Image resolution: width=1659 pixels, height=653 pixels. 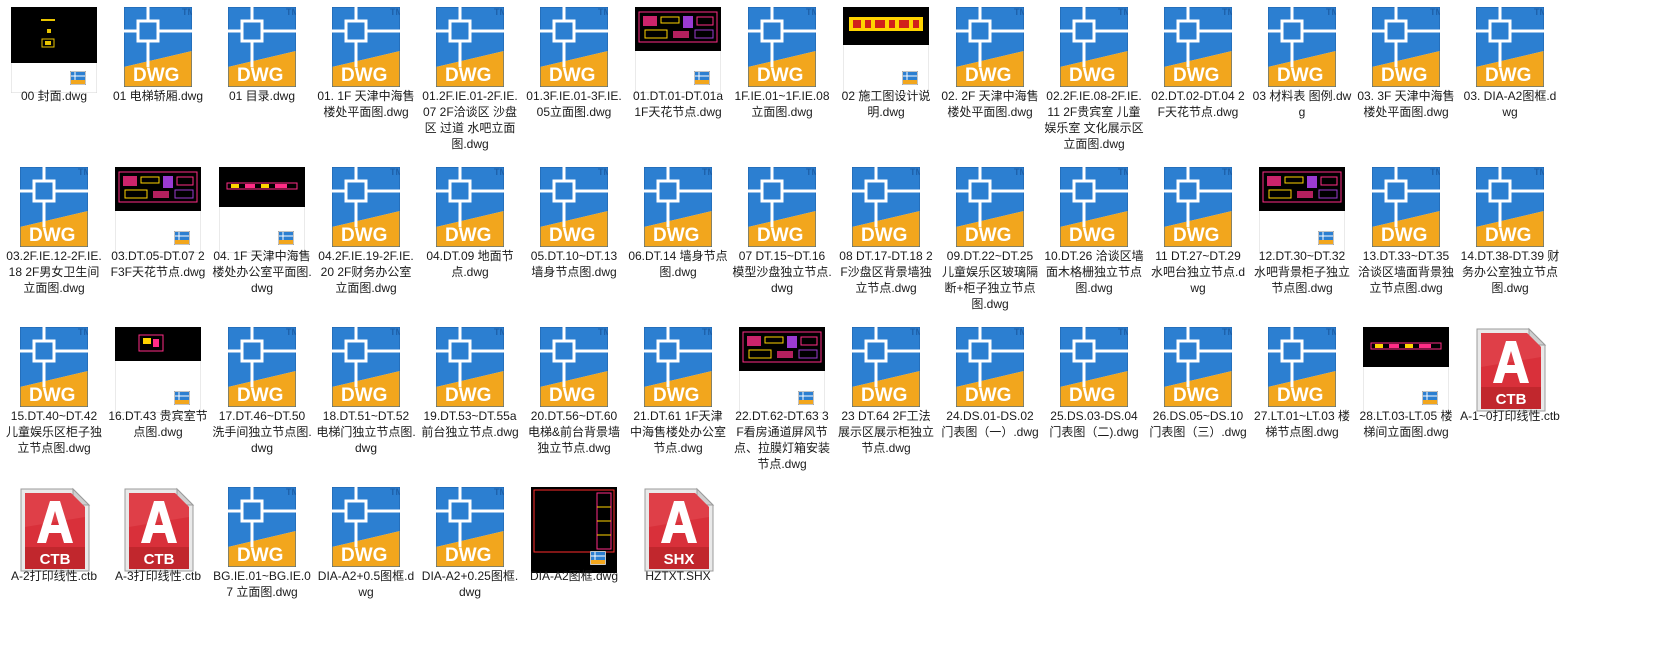 I want to click on file-item-35: TM DWG 19.DT.53~DT.55a 前台独立节点.dwg, so click(x=470, y=400).